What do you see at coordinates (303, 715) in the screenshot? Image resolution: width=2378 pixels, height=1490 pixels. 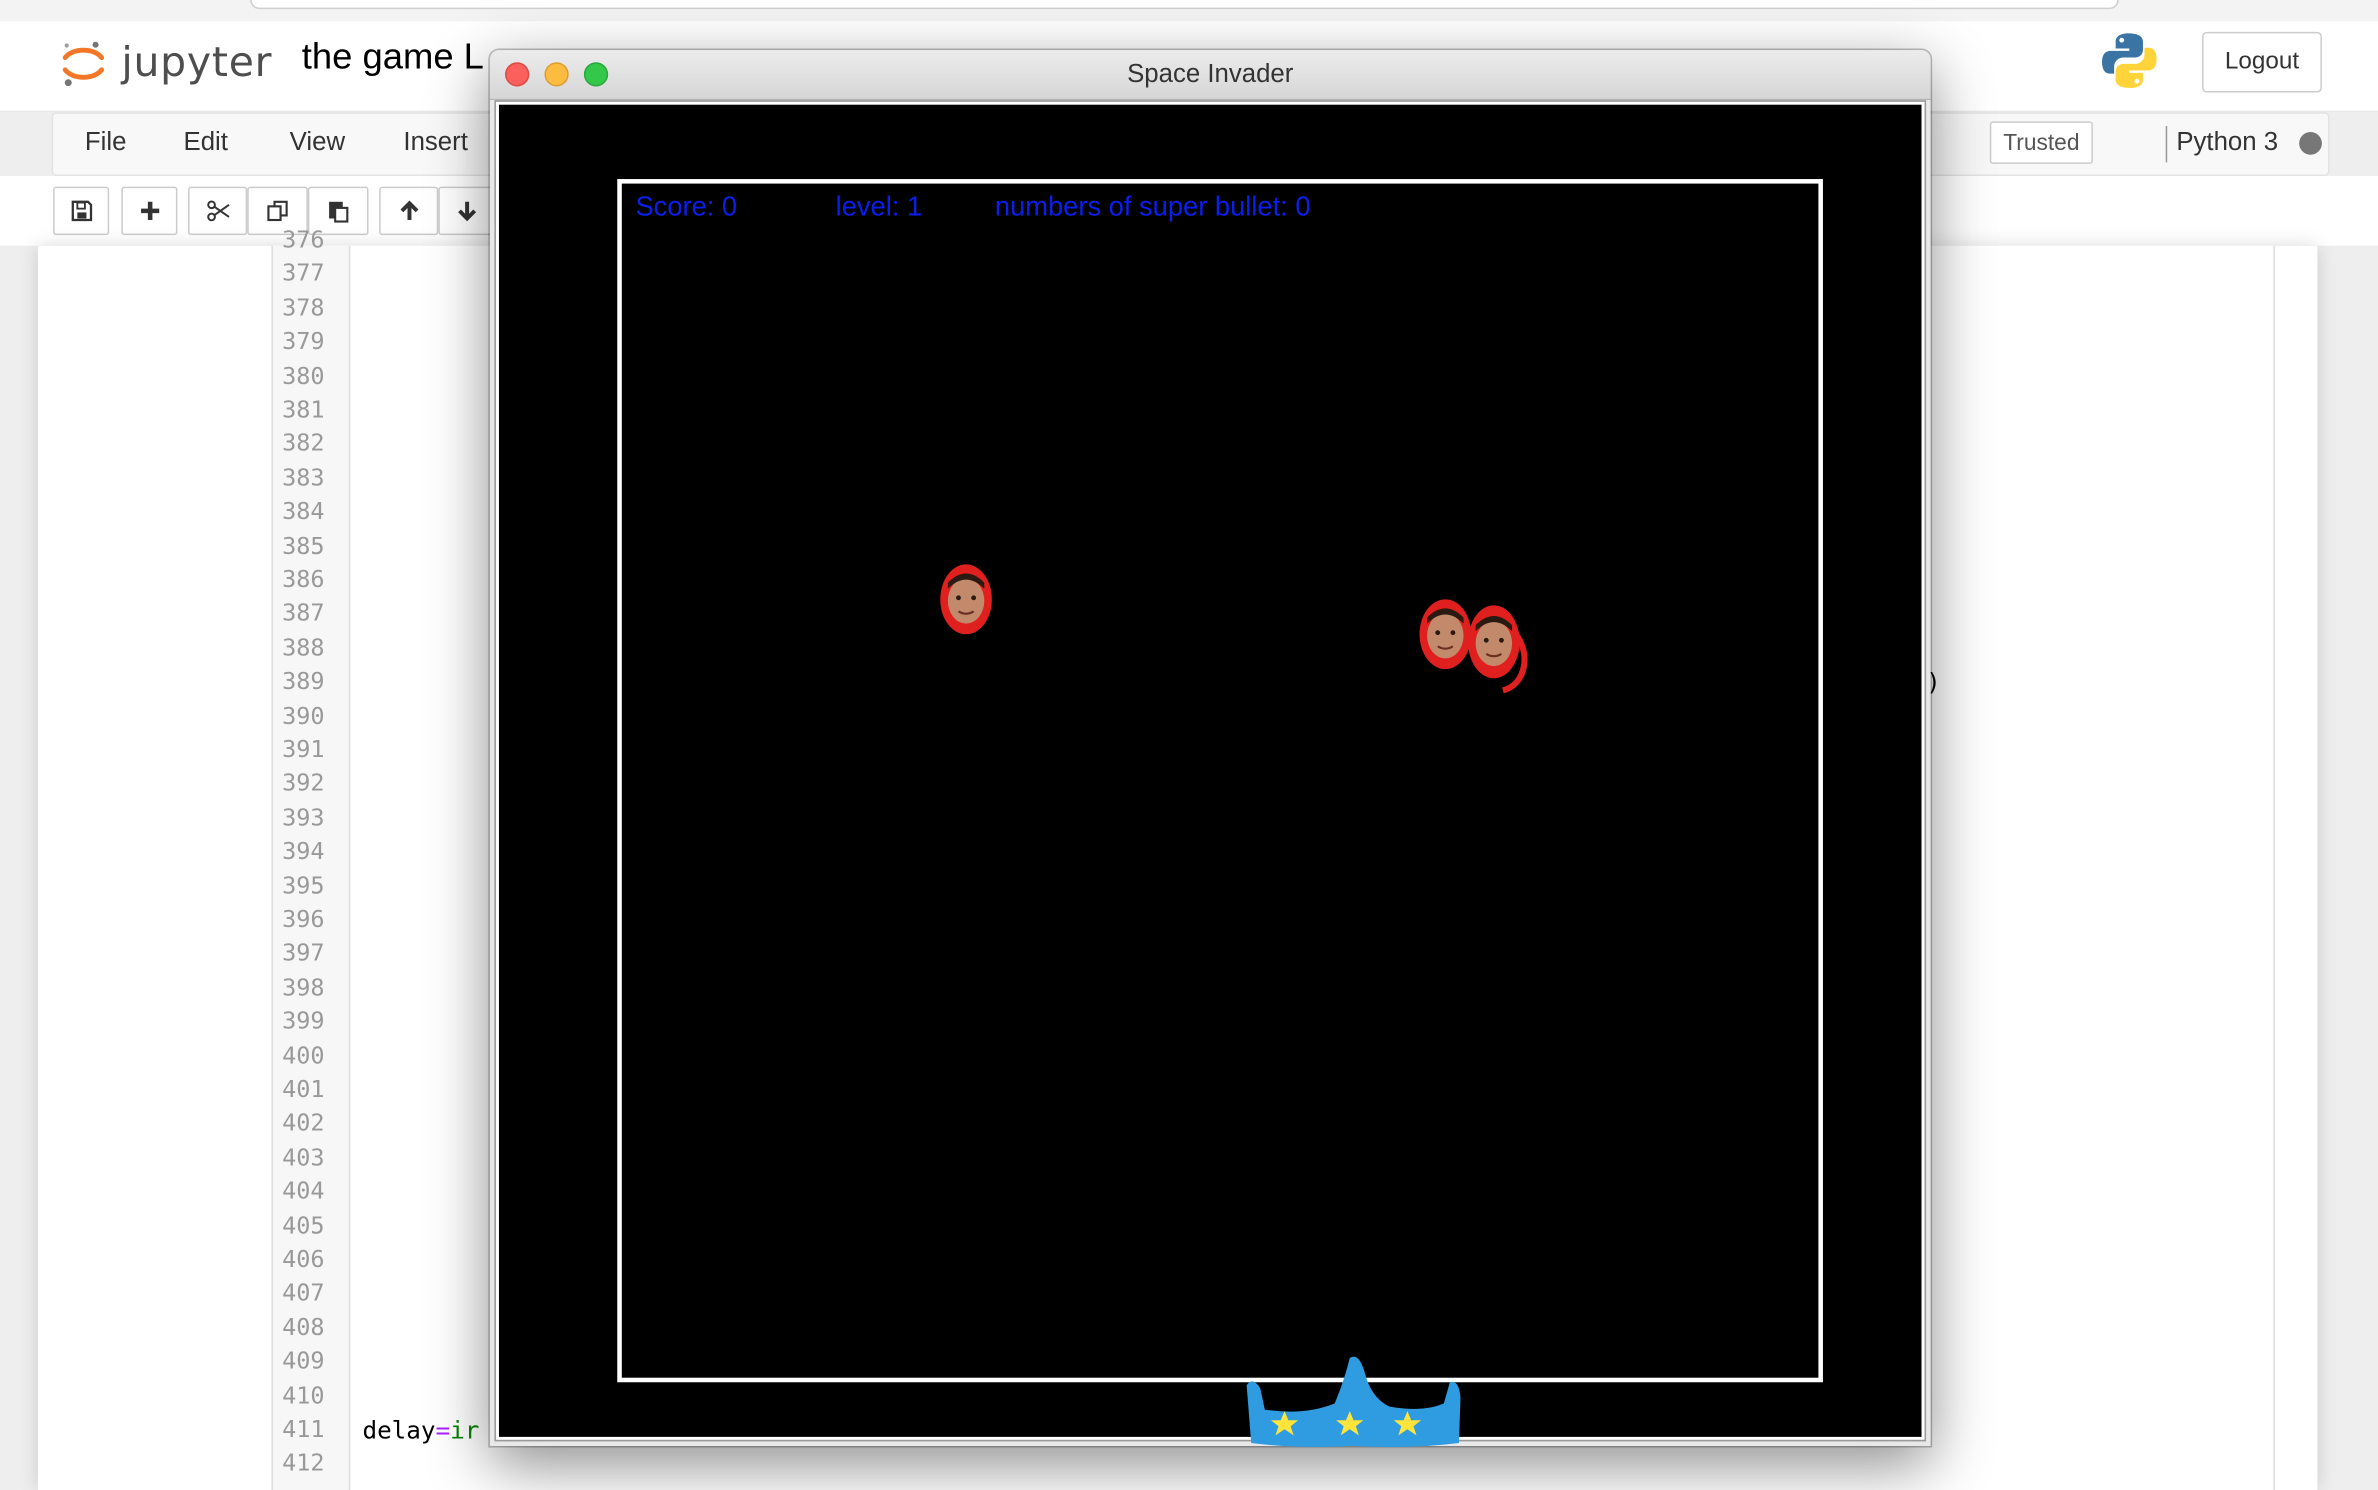 I see `line-number: 390` at bounding box center [303, 715].